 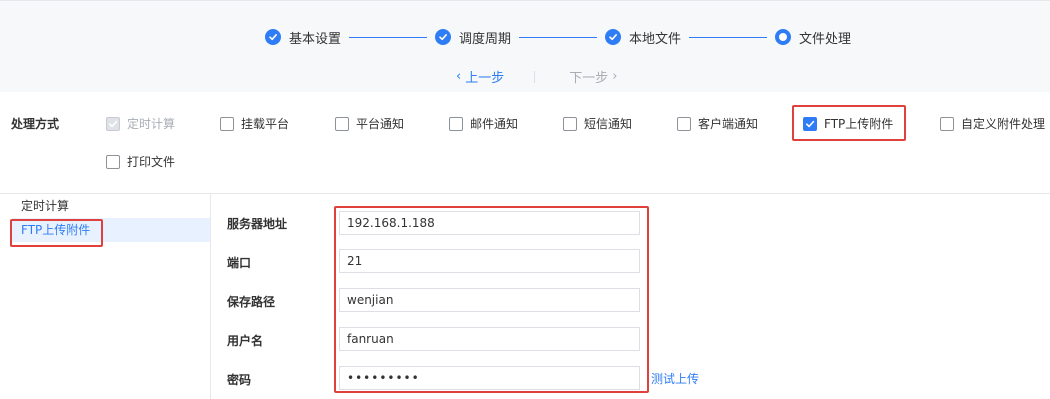 What do you see at coordinates (239, 380) in the screenshot?
I see `password-label: 密码` at bounding box center [239, 380].